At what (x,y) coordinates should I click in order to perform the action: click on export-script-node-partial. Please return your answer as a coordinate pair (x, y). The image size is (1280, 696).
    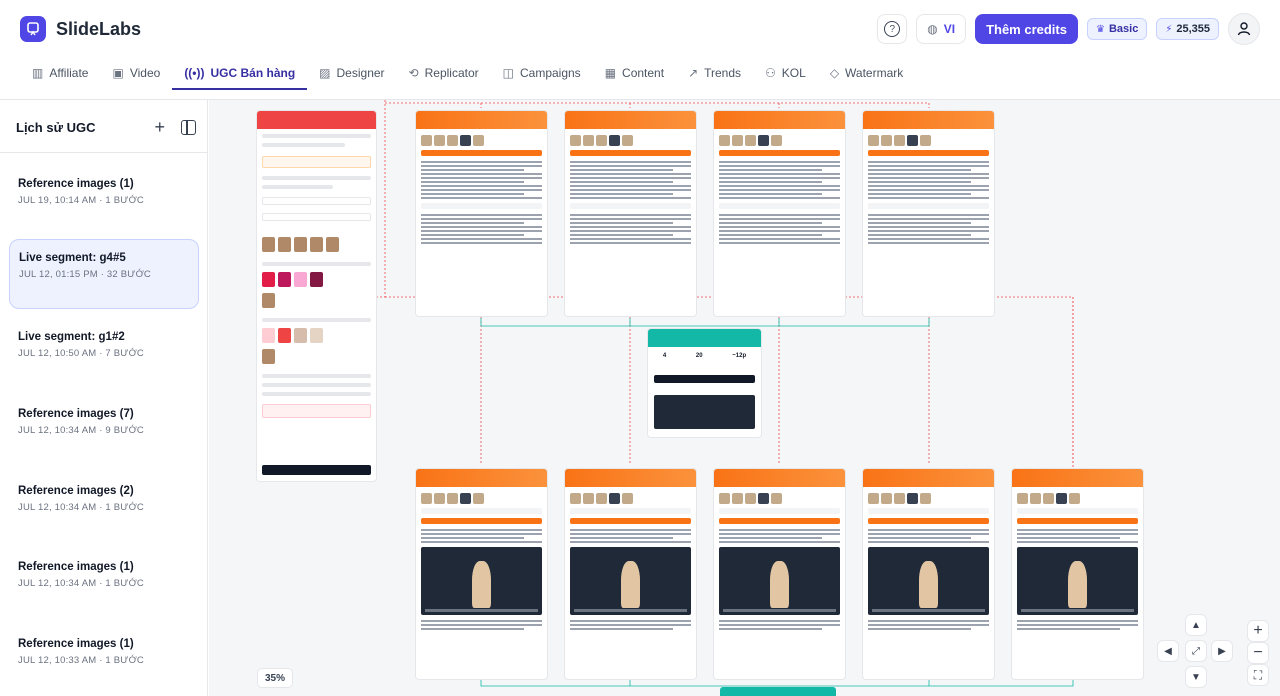
    Looking at the image, I should click on (778, 691).